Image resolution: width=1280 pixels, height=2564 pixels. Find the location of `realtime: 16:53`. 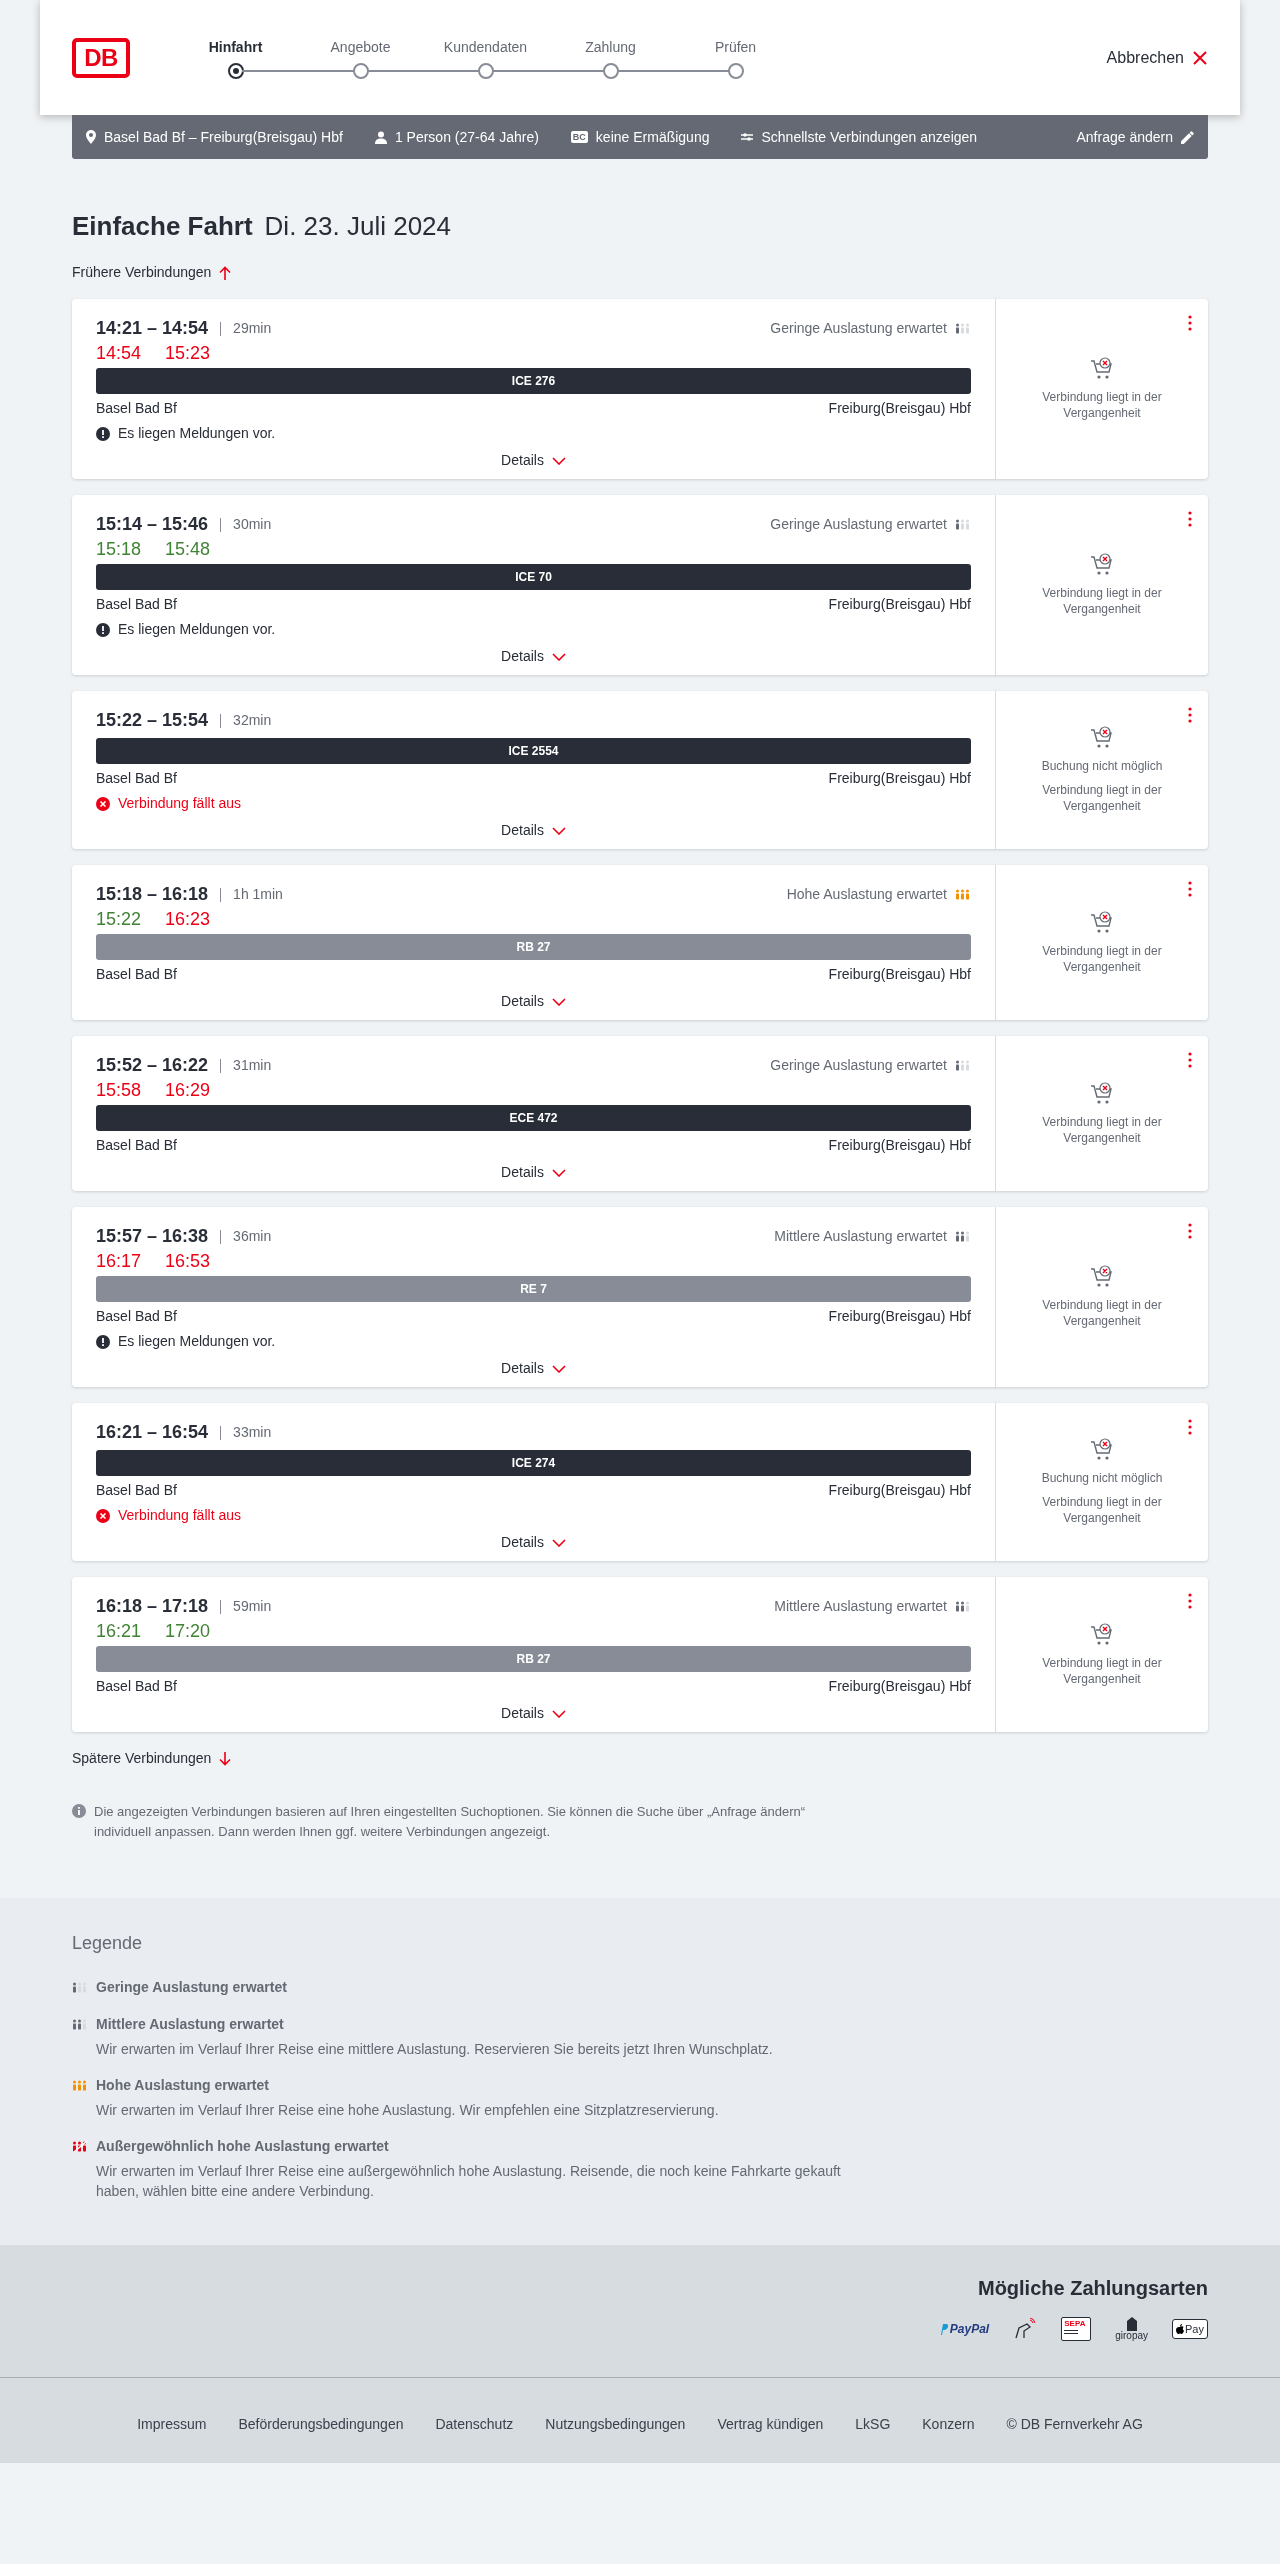

realtime: 16:53 is located at coordinates (188, 1261).